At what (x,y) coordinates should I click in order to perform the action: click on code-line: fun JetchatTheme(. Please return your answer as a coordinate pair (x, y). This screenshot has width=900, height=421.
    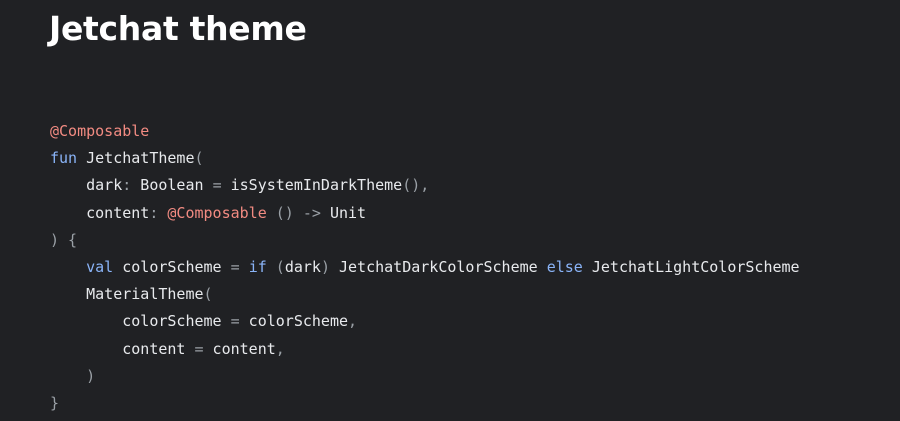
    Looking at the image, I should click on (425, 158).